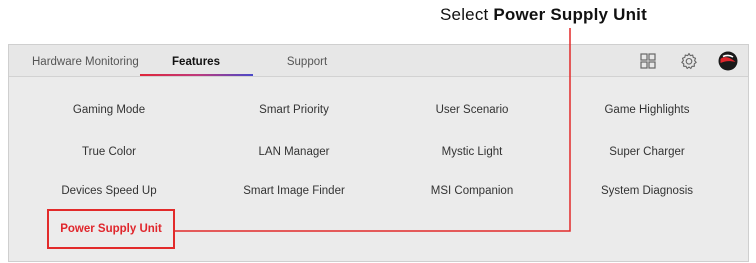  Describe the element at coordinates (196, 60) in the screenshot. I see `tab-features: Features` at that location.